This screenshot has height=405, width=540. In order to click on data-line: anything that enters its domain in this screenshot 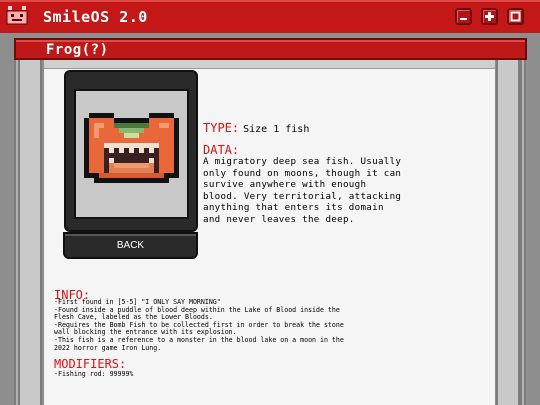, I will do `click(293, 207)`.